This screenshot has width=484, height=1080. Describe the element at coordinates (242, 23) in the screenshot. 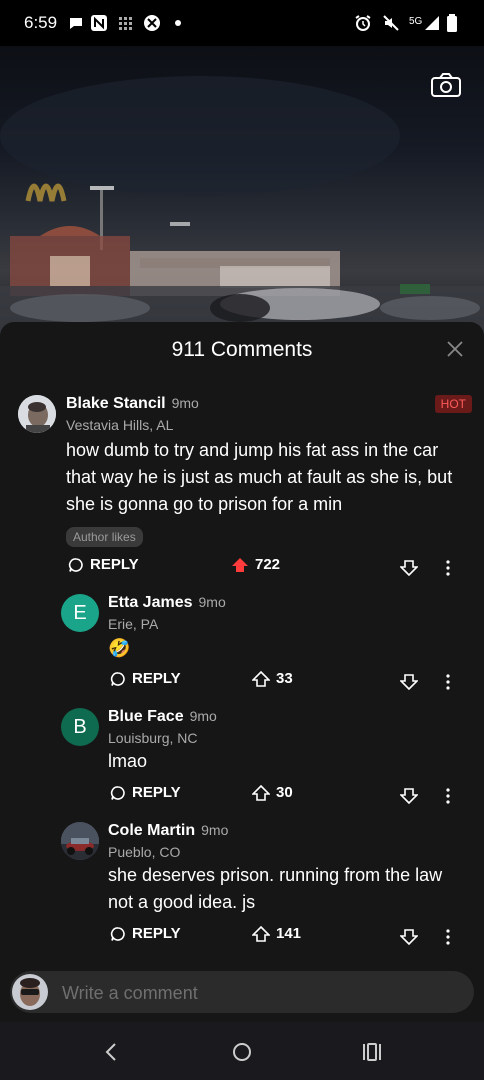

I see `status-bar: 6:59 5G` at that location.